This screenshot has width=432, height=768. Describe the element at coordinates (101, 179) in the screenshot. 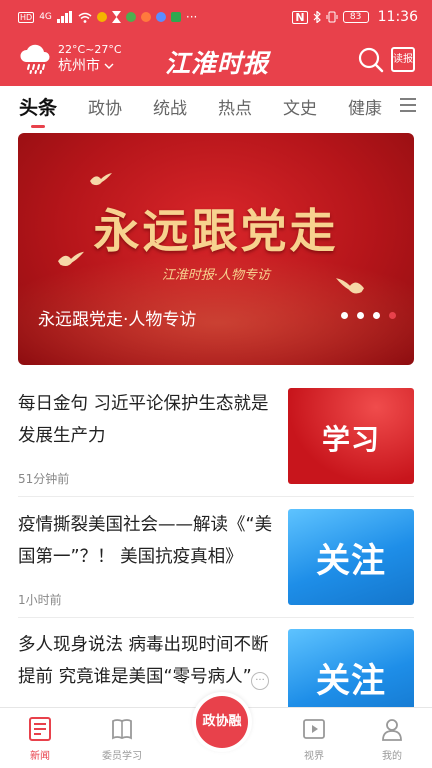

I see `dove-icon` at that location.